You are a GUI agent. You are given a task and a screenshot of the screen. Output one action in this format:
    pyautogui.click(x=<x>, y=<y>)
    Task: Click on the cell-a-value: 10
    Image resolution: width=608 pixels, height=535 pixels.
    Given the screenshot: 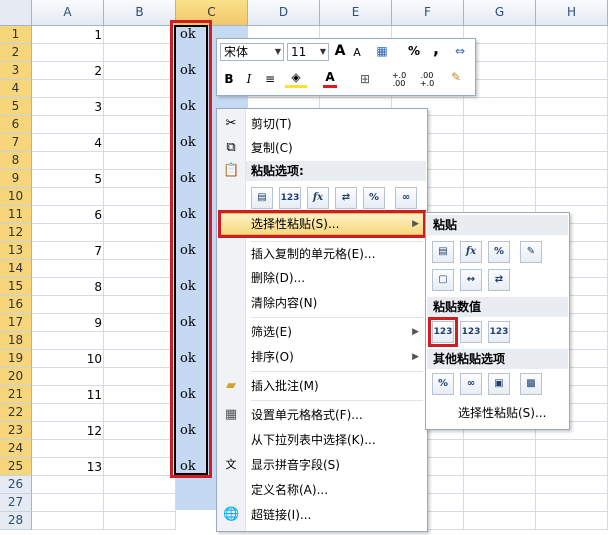 What is the action you would take?
    pyautogui.click(x=67, y=359)
    